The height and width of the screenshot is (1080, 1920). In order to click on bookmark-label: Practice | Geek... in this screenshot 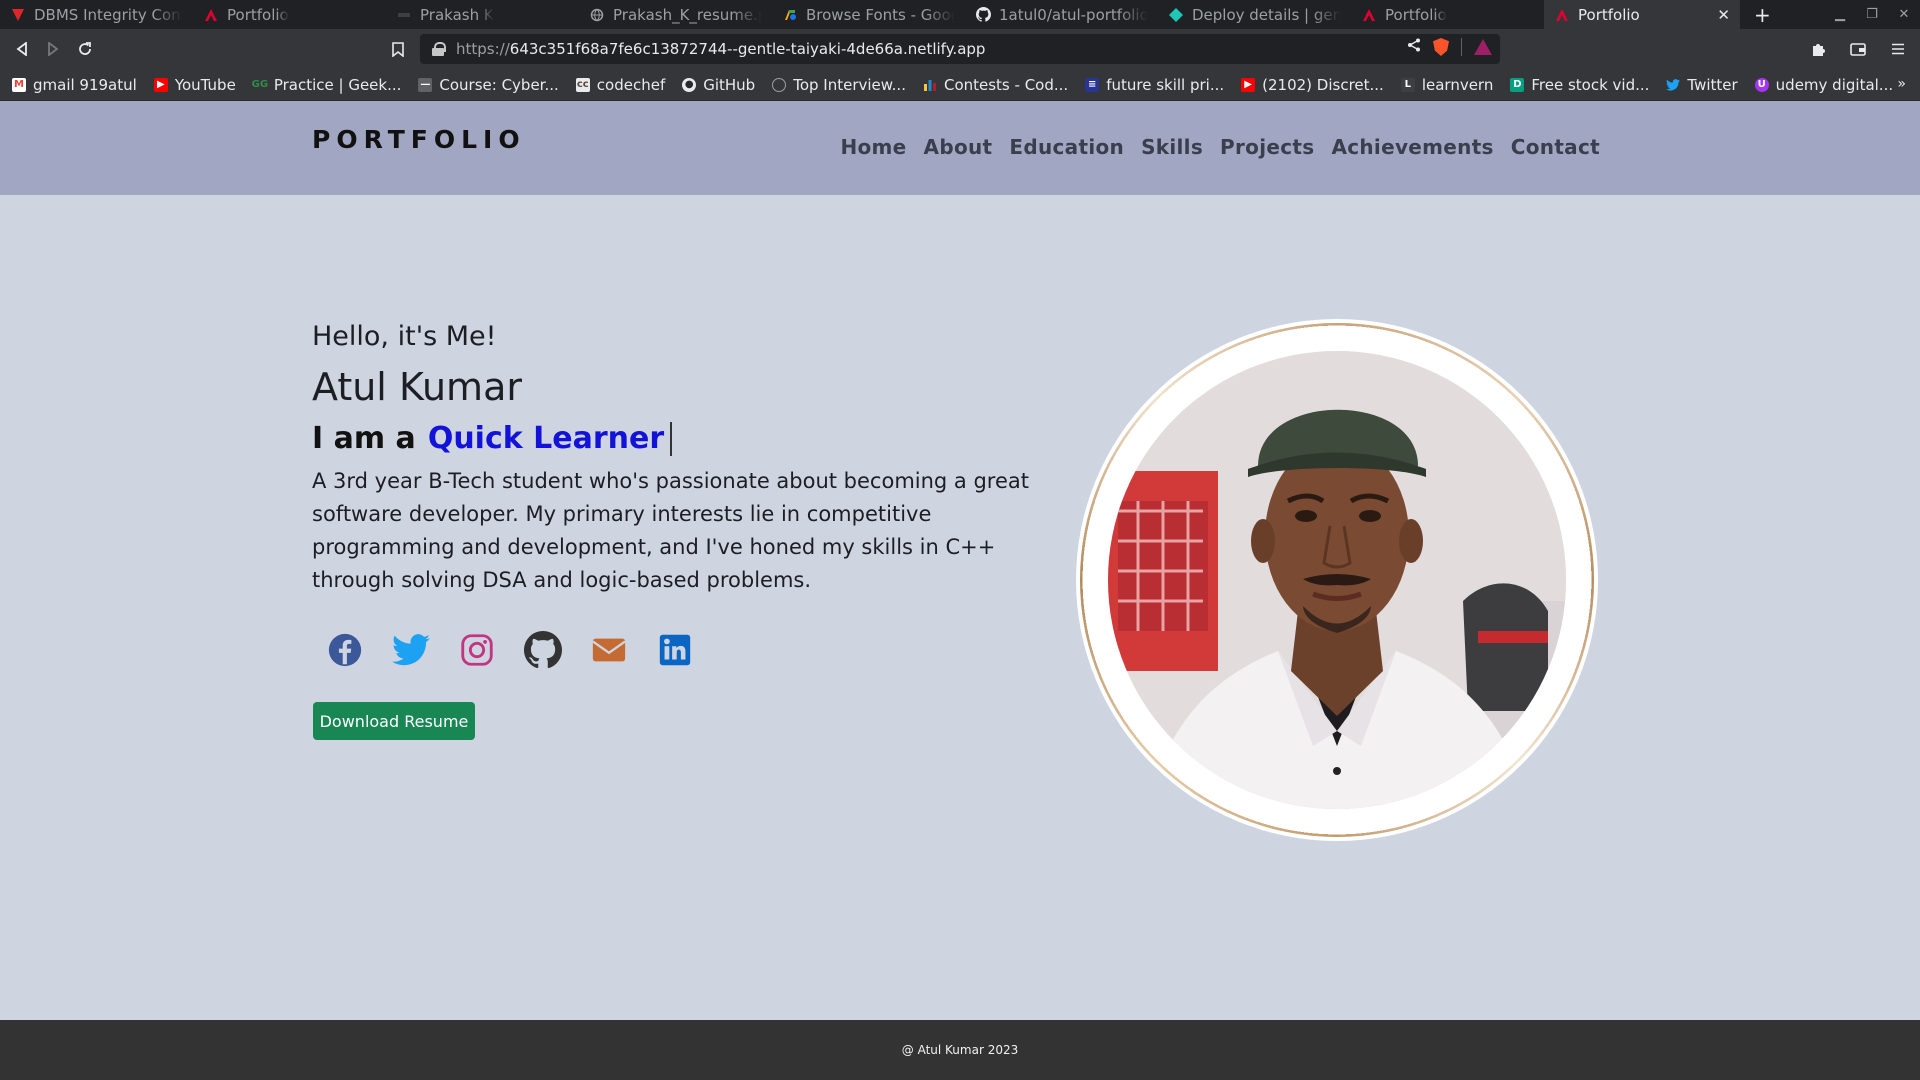, I will do `click(337, 84)`.